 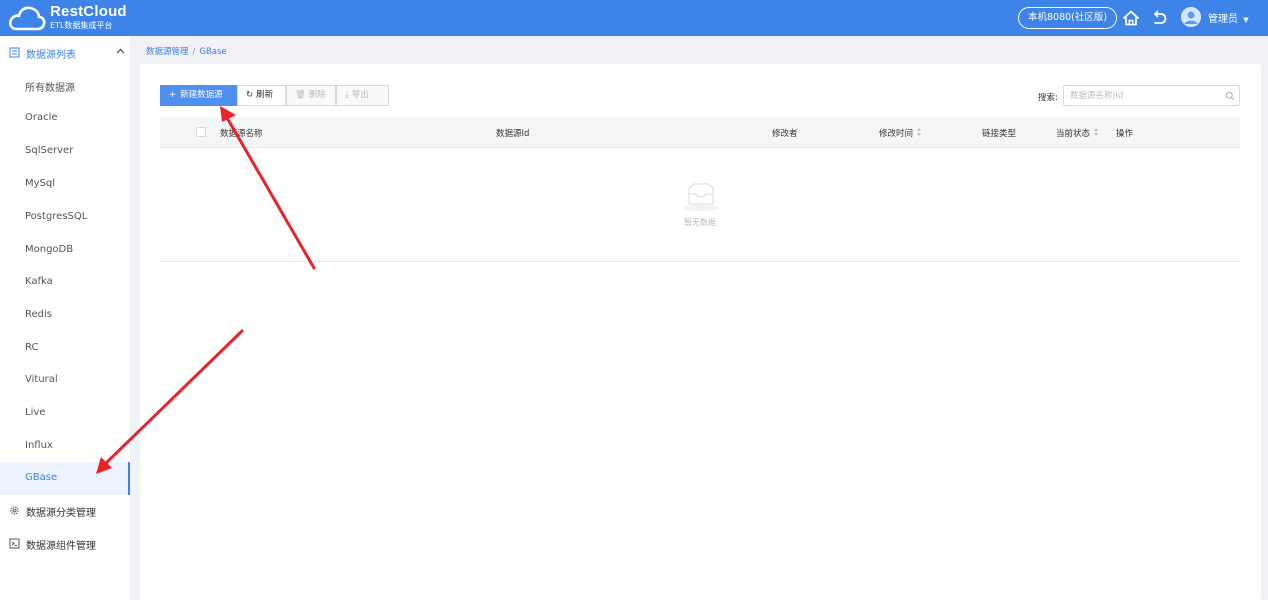 What do you see at coordinates (167, 52) in the screenshot?
I see `breadcrumb-root: 数据源管理` at bounding box center [167, 52].